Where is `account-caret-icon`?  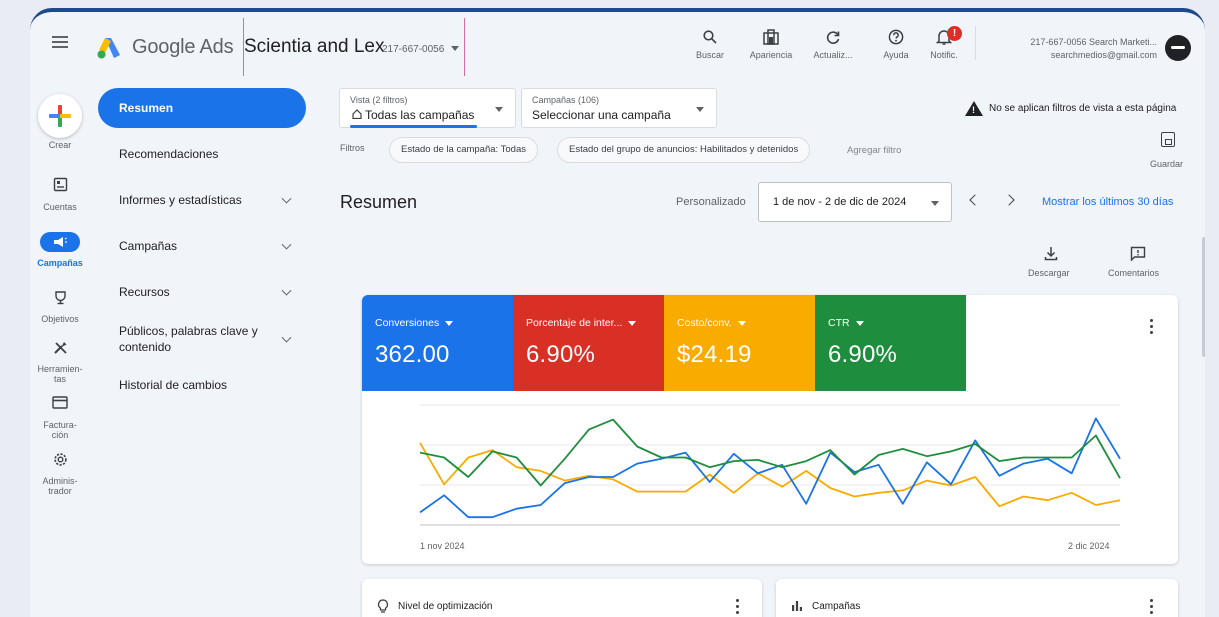
account-caret-icon is located at coordinates (455, 48).